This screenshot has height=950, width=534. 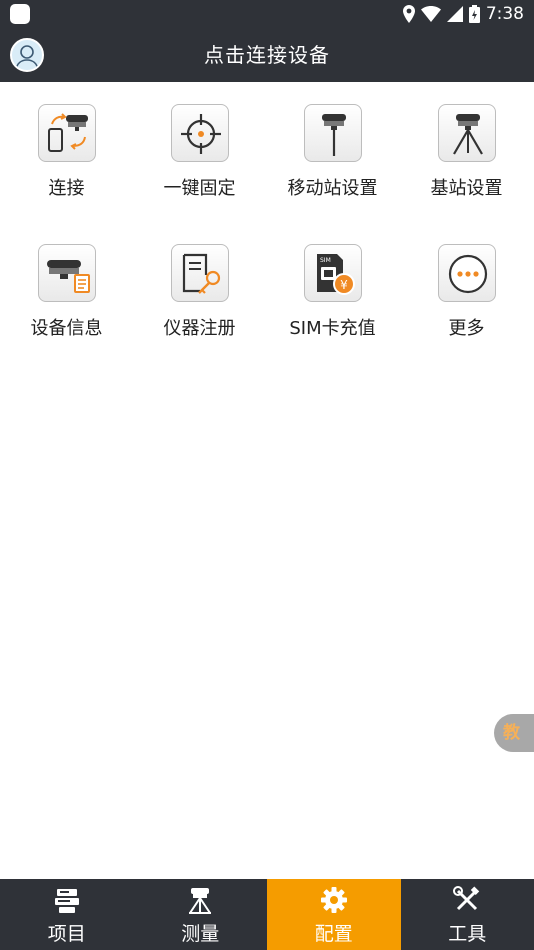 I want to click on rover-icon, so click(x=333, y=133).